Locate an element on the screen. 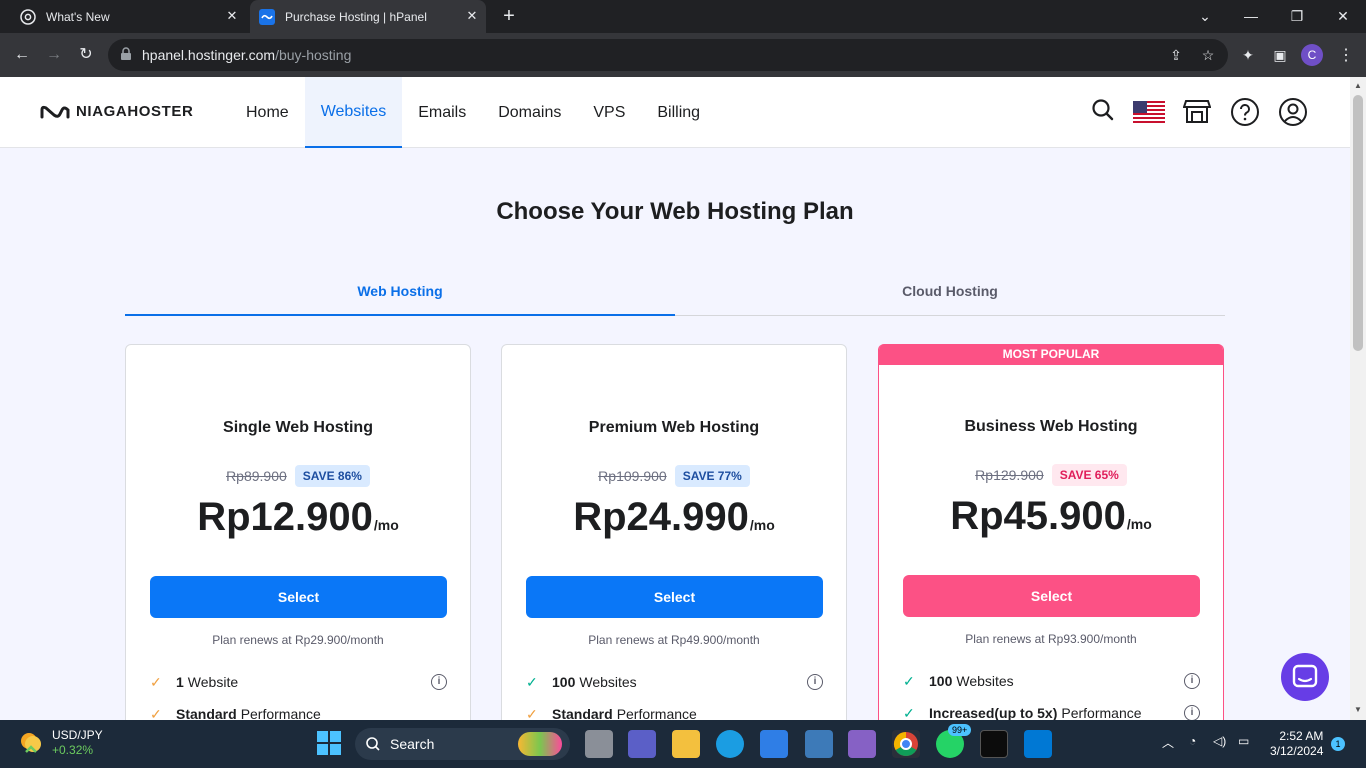  price-row: Rp89.900 SAVE 86% is located at coordinates (298, 476).